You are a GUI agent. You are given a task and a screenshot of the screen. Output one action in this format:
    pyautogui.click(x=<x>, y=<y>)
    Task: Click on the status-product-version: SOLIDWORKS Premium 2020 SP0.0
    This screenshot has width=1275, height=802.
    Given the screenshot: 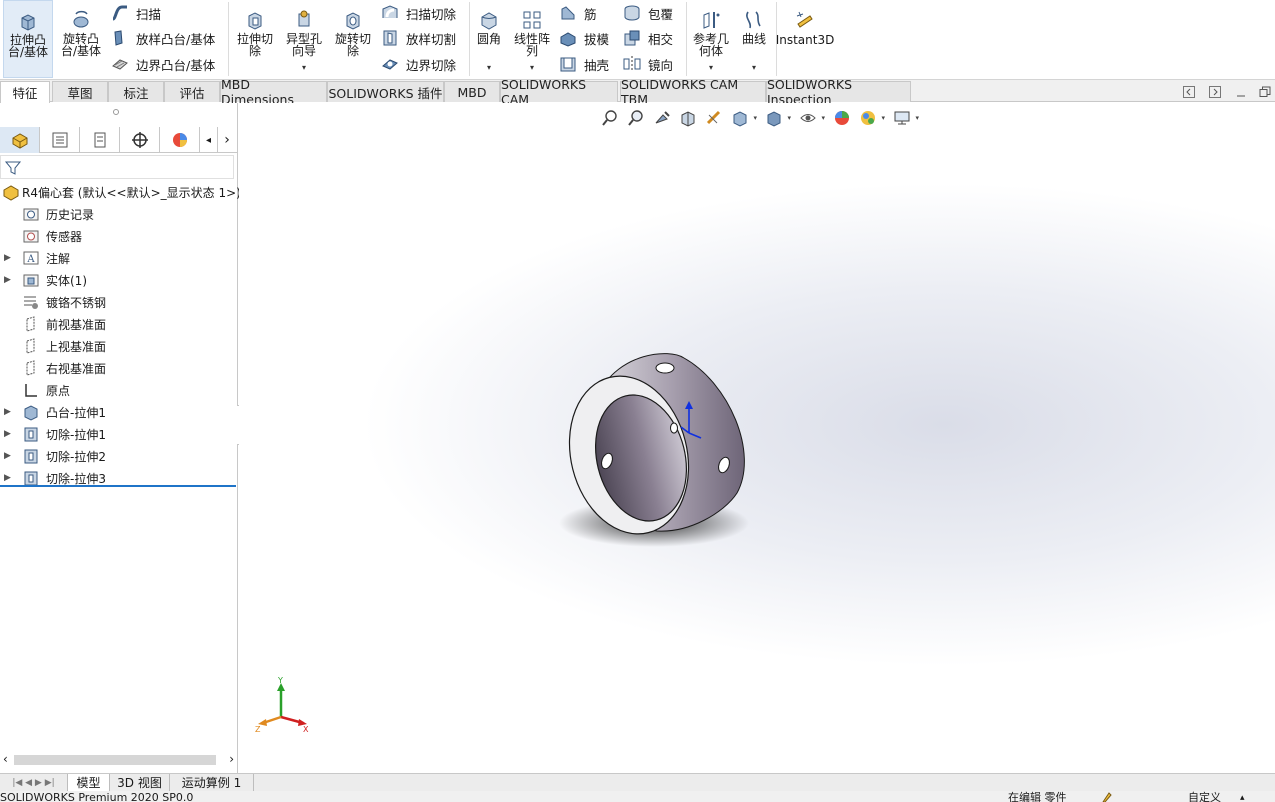 What is the action you would take?
    pyautogui.click(x=97, y=796)
    